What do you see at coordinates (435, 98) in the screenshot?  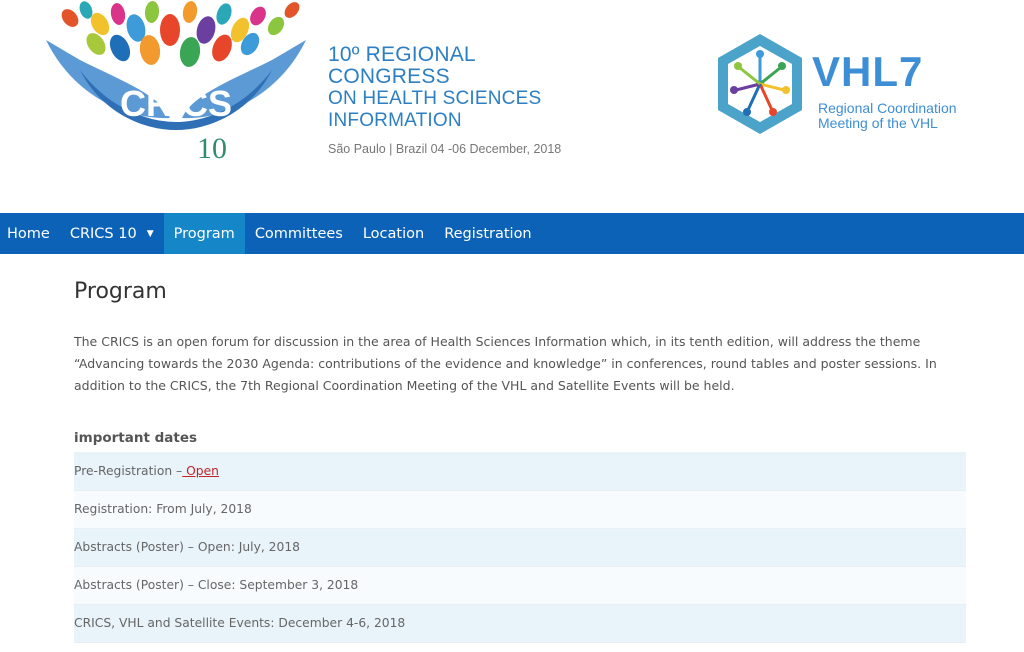 I see `congress-title-line2: ON HEALTH SCIENCES` at bounding box center [435, 98].